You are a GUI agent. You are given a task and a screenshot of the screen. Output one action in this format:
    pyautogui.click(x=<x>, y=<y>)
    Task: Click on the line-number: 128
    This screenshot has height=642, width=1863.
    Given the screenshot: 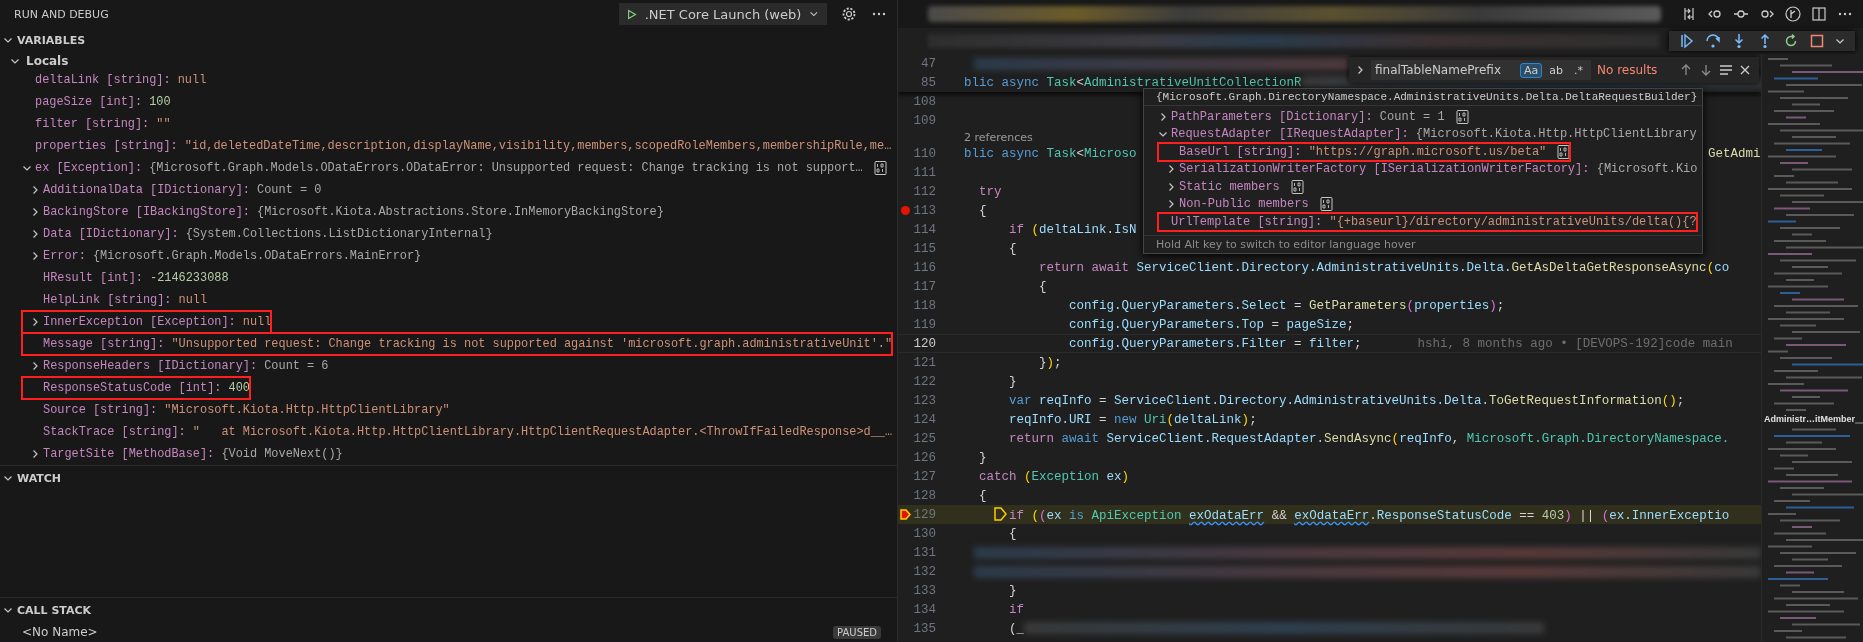 What is the action you would take?
    pyautogui.click(x=924, y=495)
    